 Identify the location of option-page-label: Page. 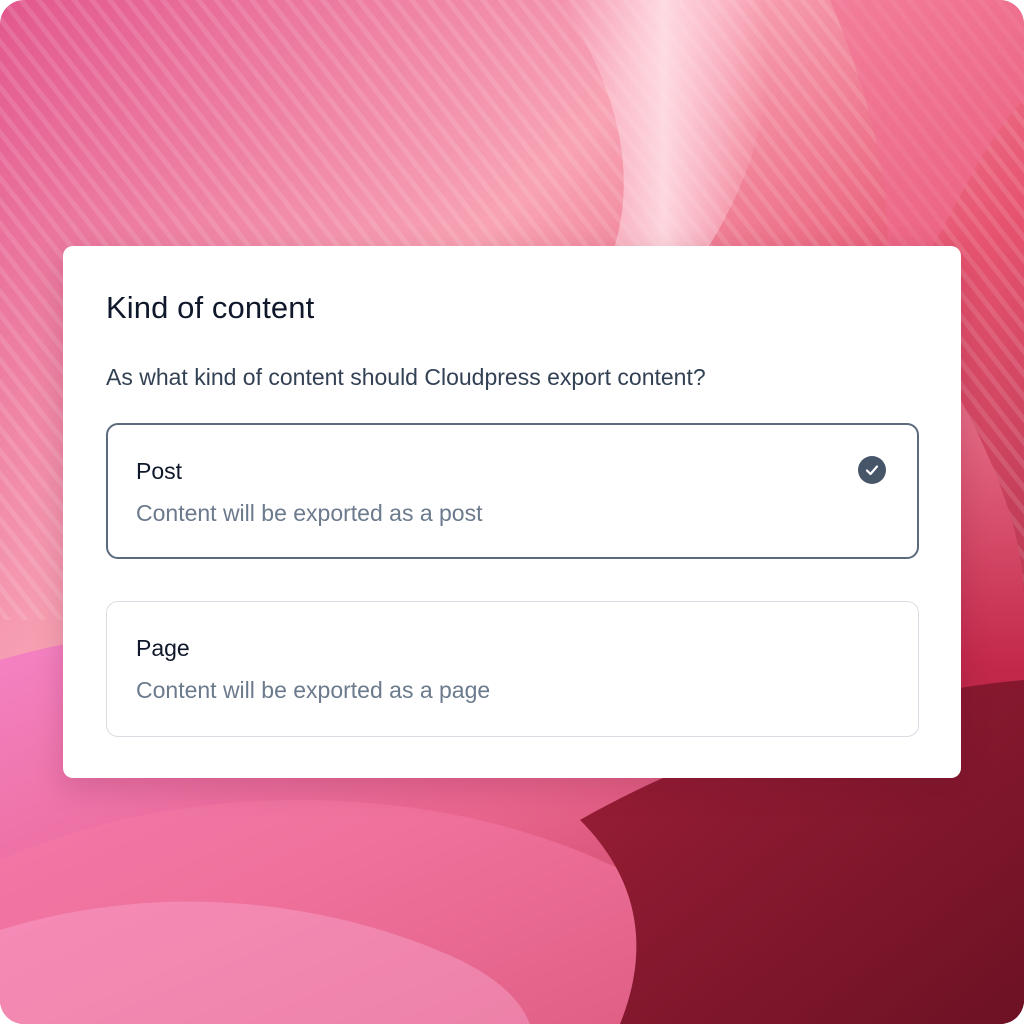
(163, 648).